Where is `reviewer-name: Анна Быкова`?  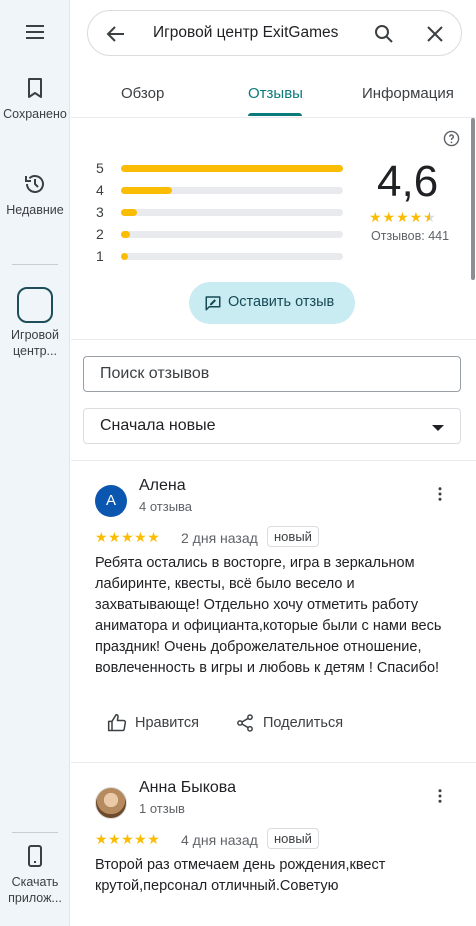 reviewer-name: Анна Быкова is located at coordinates (187, 788).